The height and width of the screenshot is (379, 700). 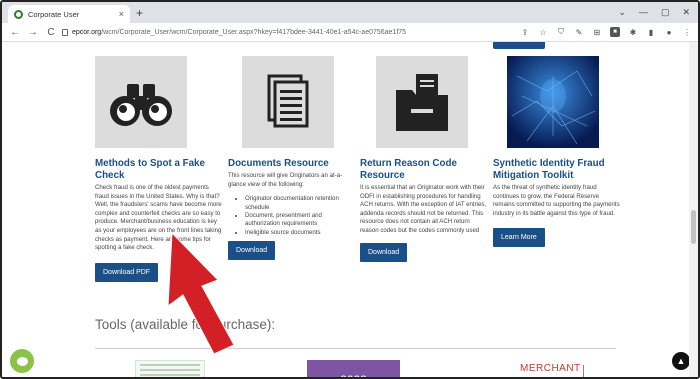 I want to click on maximize-button: ▢, so click(x=665, y=12).